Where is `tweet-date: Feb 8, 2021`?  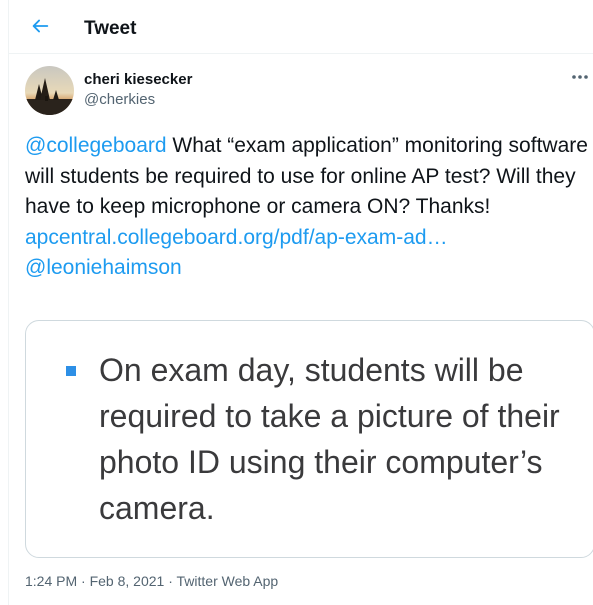
tweet-date: Feb 8, 2021 is located at coordinates (127, 581).